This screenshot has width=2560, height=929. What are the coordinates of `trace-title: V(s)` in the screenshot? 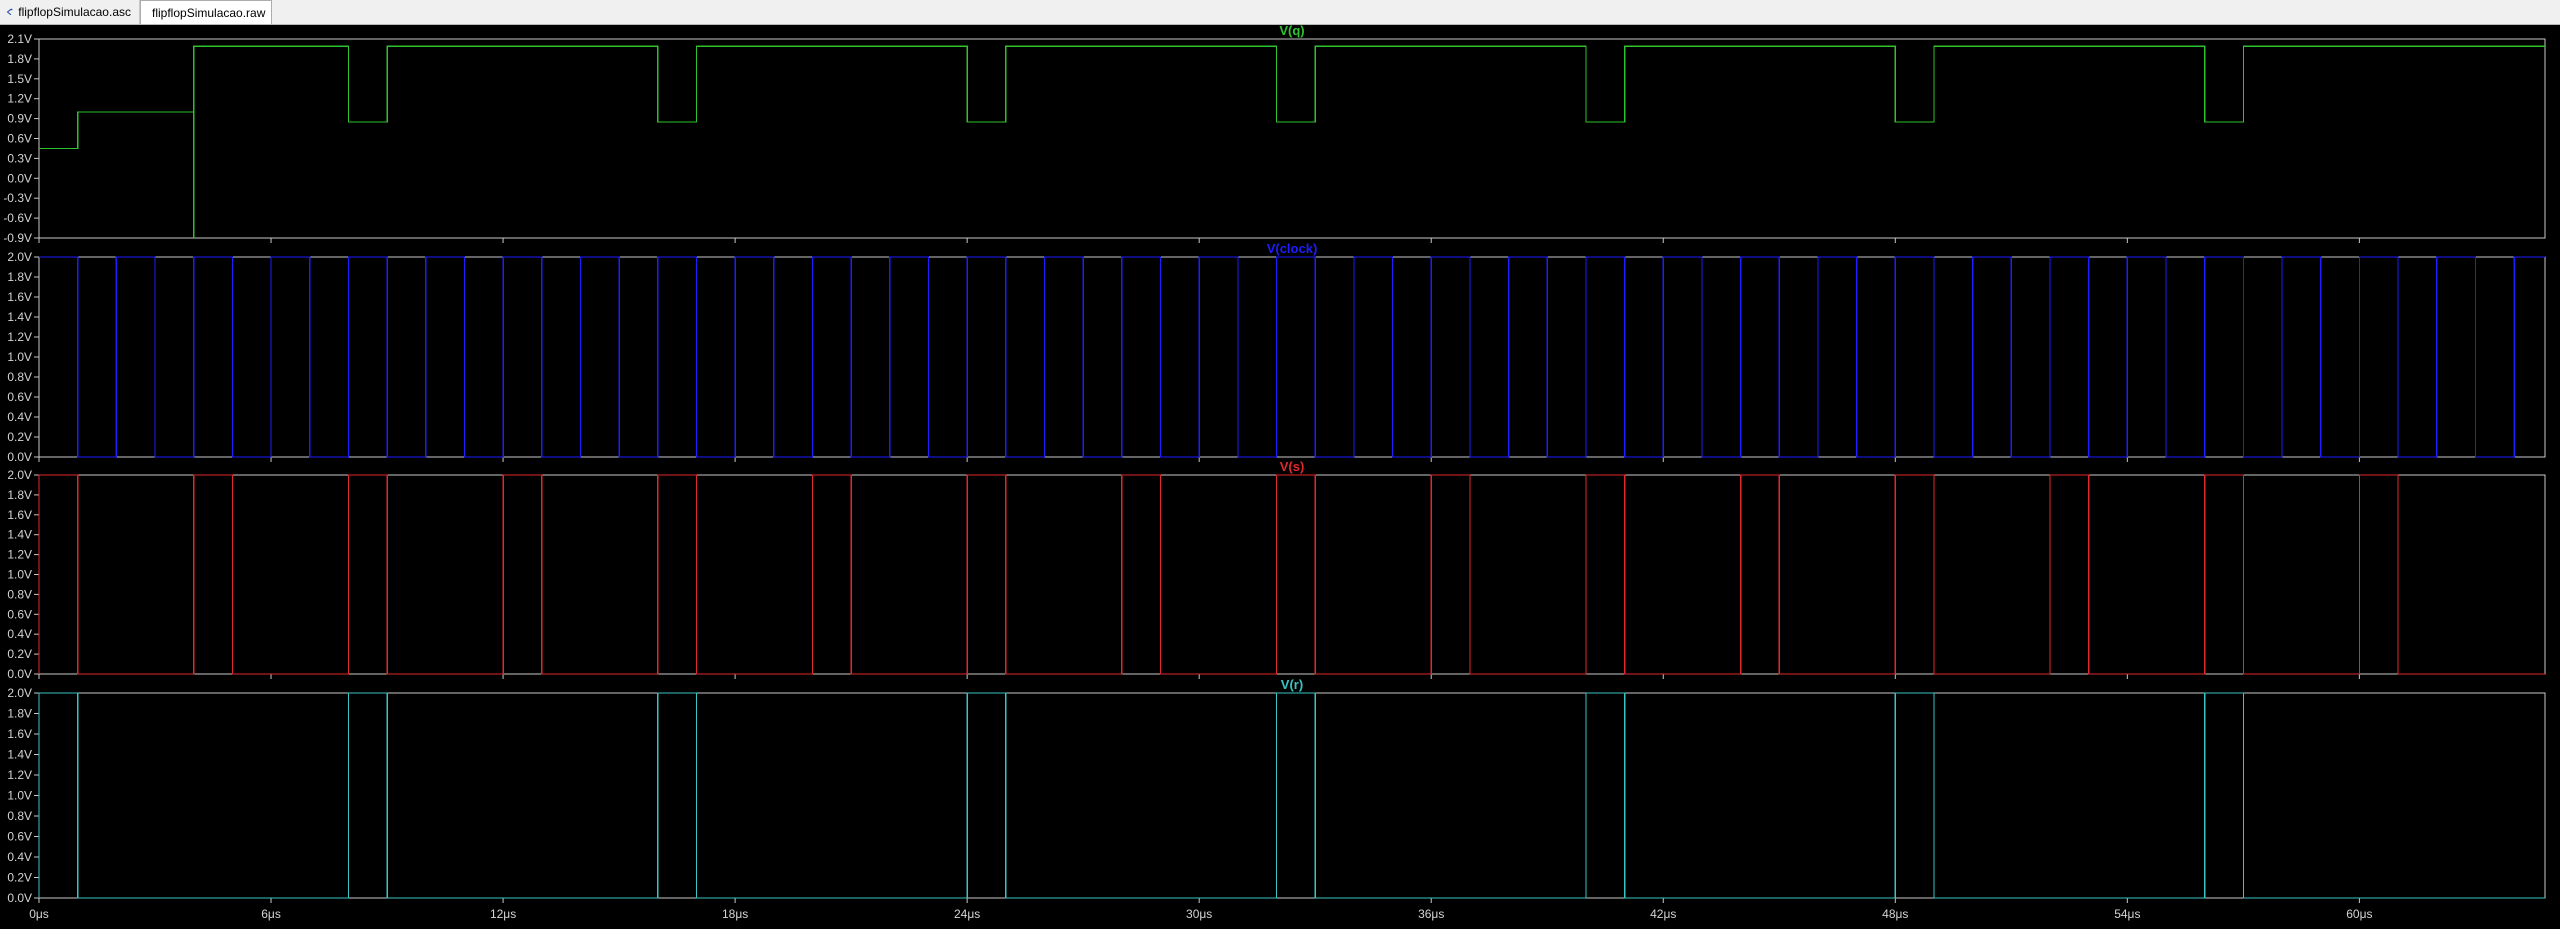 It's located at (1292, 466).